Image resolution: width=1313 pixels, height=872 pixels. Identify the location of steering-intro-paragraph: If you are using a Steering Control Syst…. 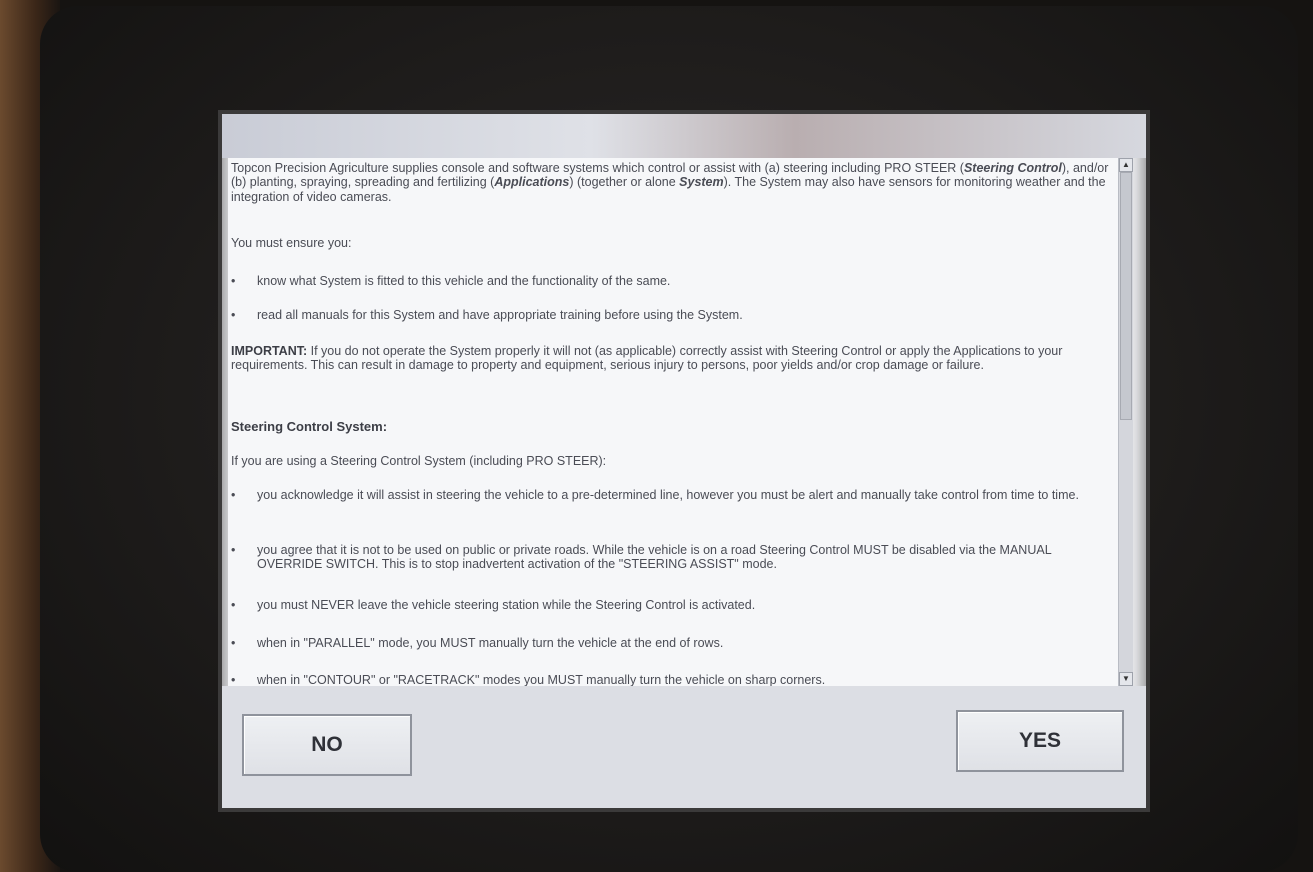
(419, 461).